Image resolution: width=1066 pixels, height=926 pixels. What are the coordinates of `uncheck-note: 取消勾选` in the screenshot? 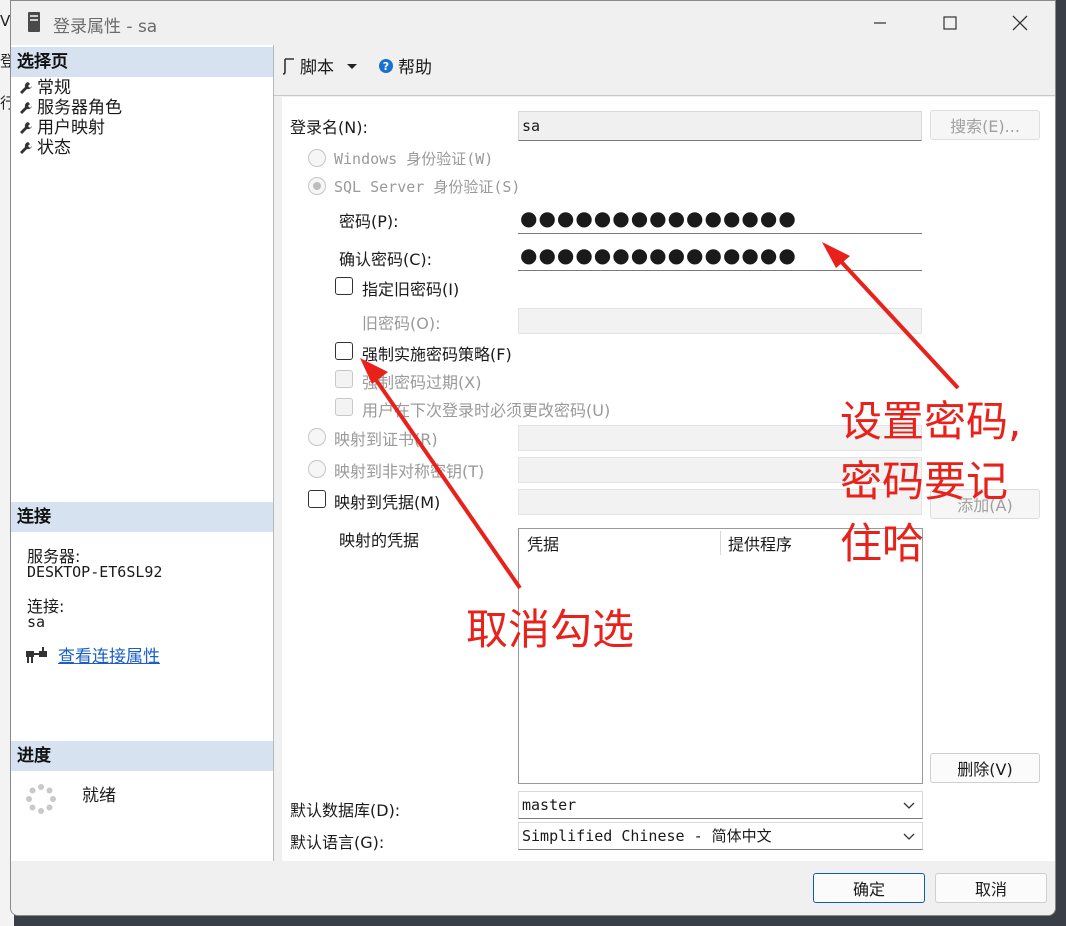 It's located at (550, 629).